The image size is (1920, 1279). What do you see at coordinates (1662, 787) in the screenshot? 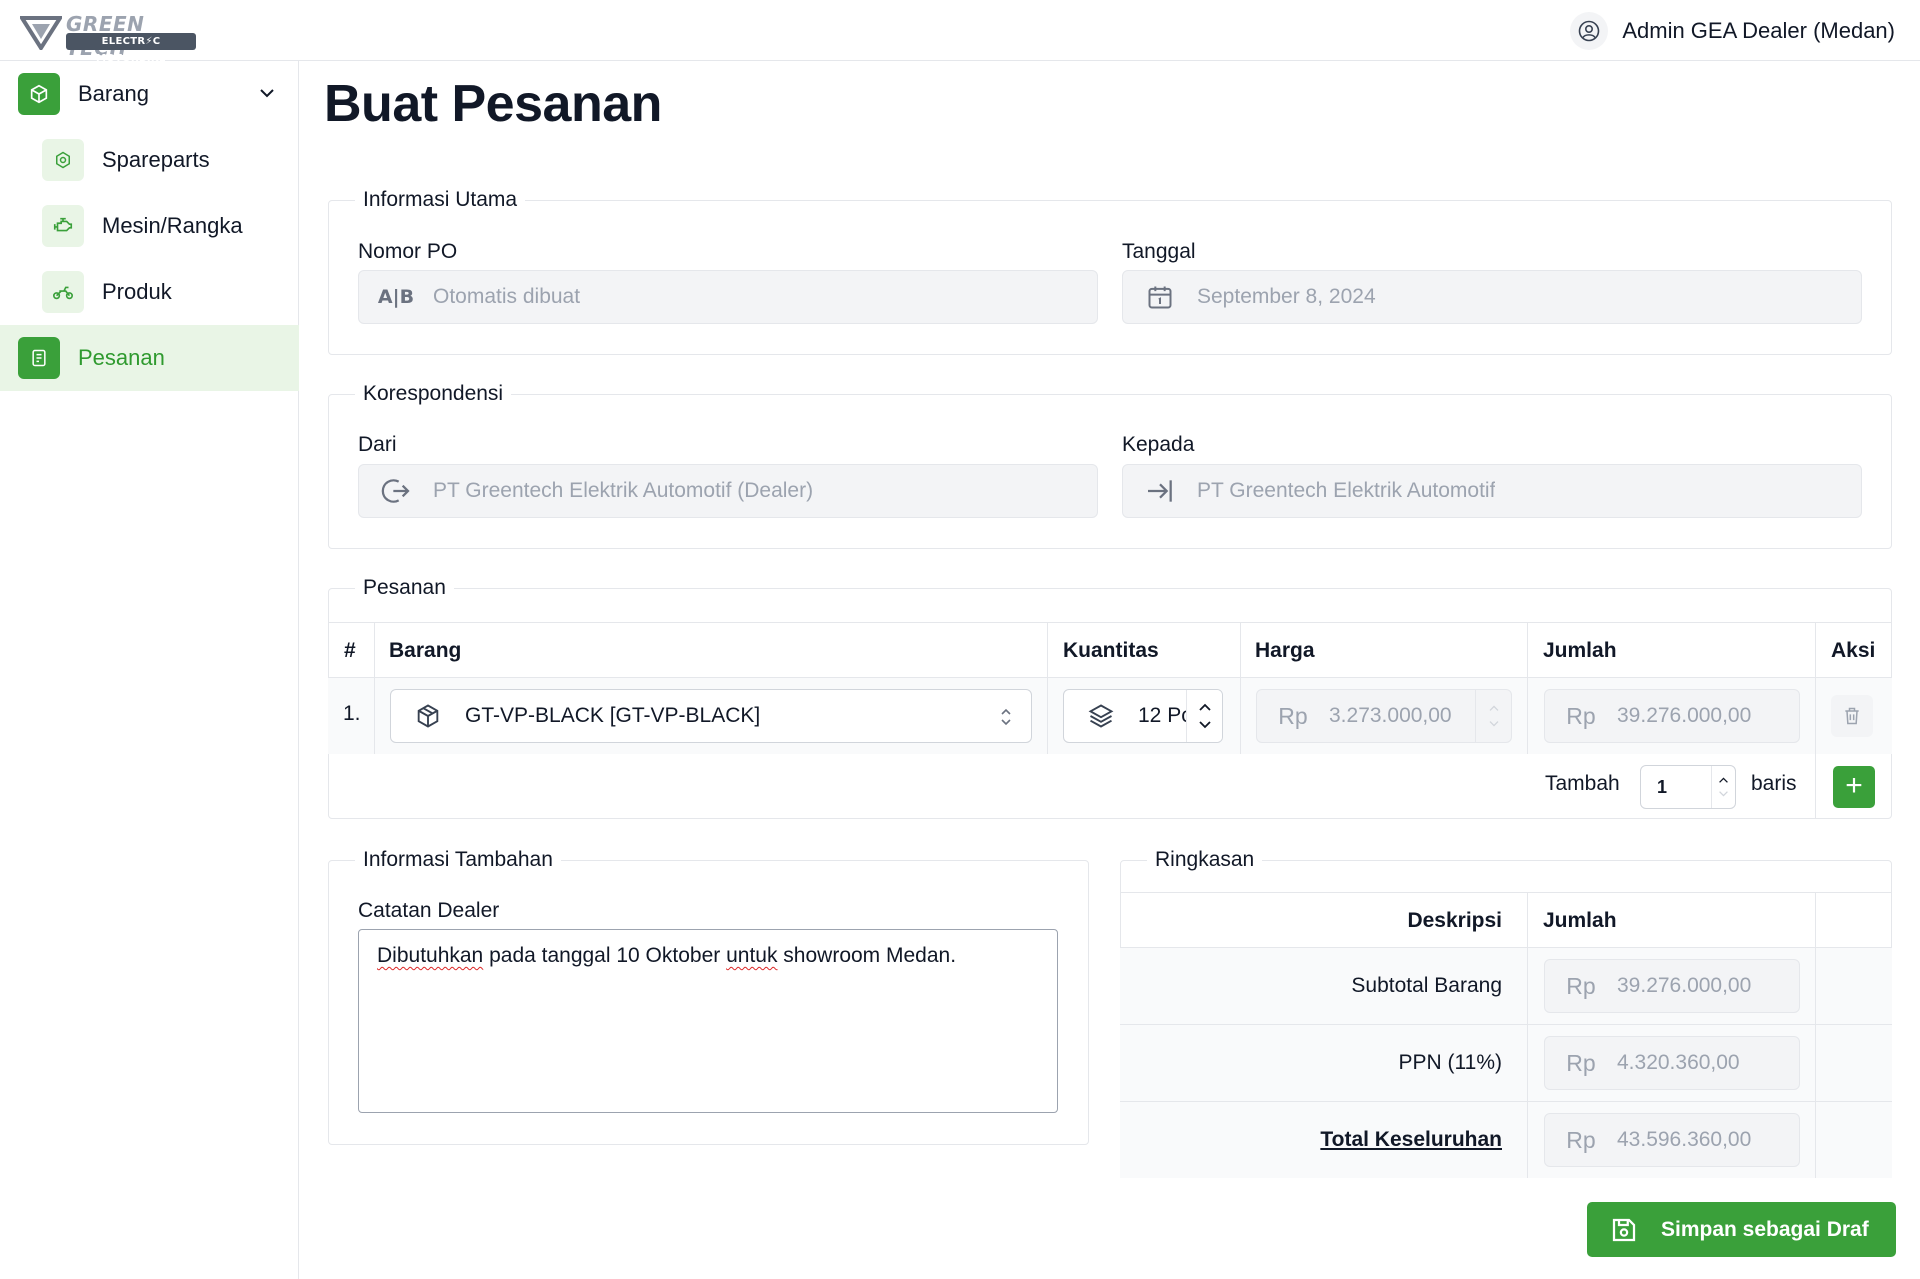
I see `add-rows-count: 1` at bounding box center [1662, 787].